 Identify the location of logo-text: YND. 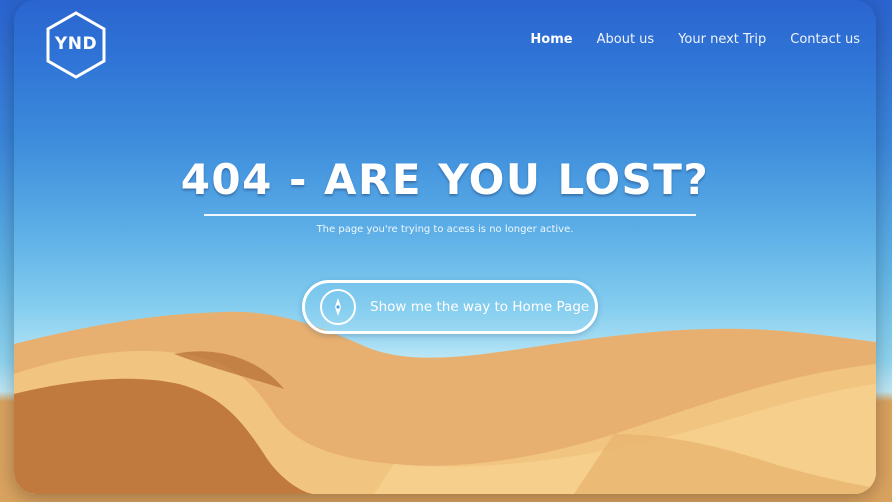
(76, 44).